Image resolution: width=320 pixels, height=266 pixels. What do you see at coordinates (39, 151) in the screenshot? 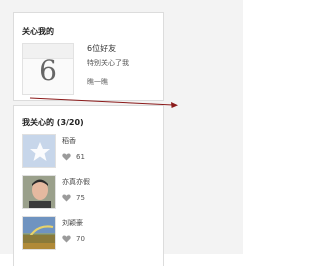
I see `default-avatar` at bounding box center [39, 151].